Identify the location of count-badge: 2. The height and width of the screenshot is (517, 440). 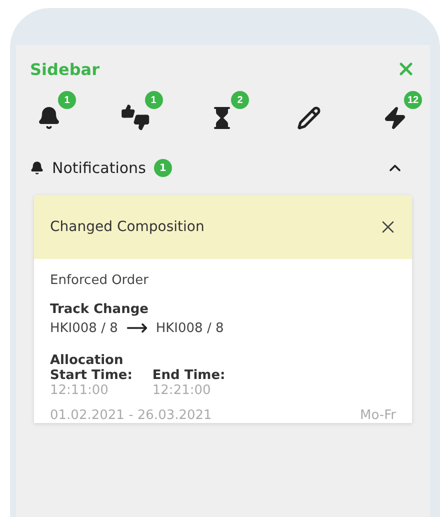
(240, 100).